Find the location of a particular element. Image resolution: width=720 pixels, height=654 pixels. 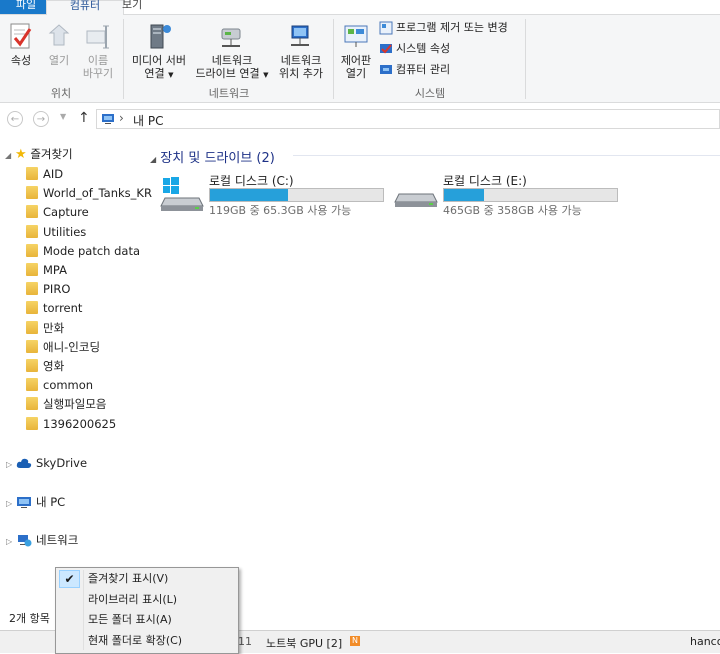

add-location-label-1: 네트워크 is located at coordinates (301, 60).